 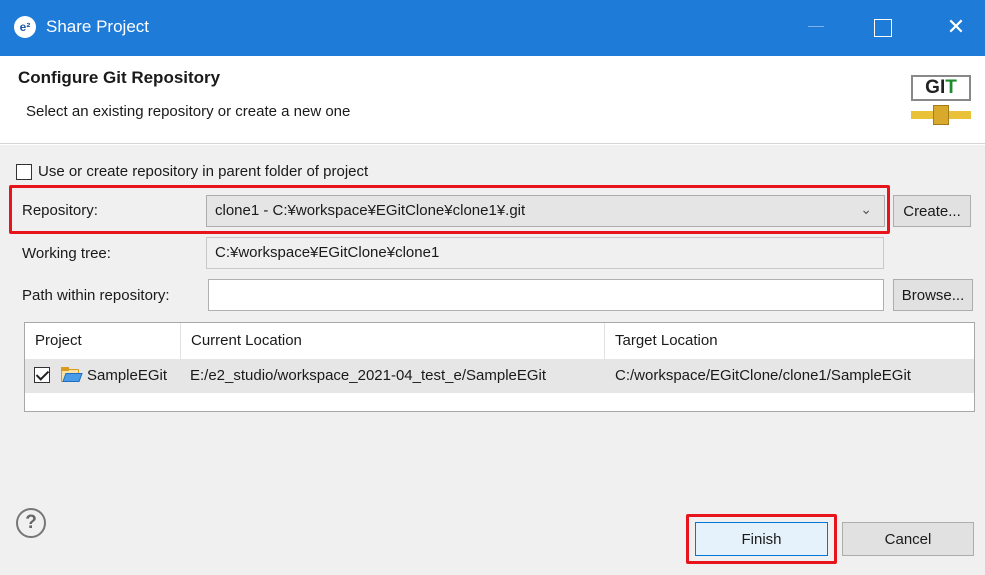 I want to click on title-bar: e² Share Project ✕, so click(x=492, y=28).